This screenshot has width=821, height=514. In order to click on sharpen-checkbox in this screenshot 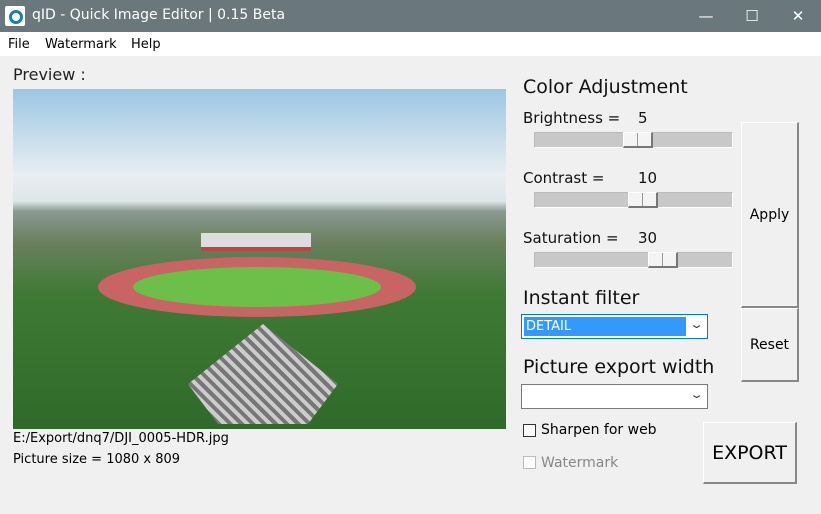, I will do `click(529, 430)`.